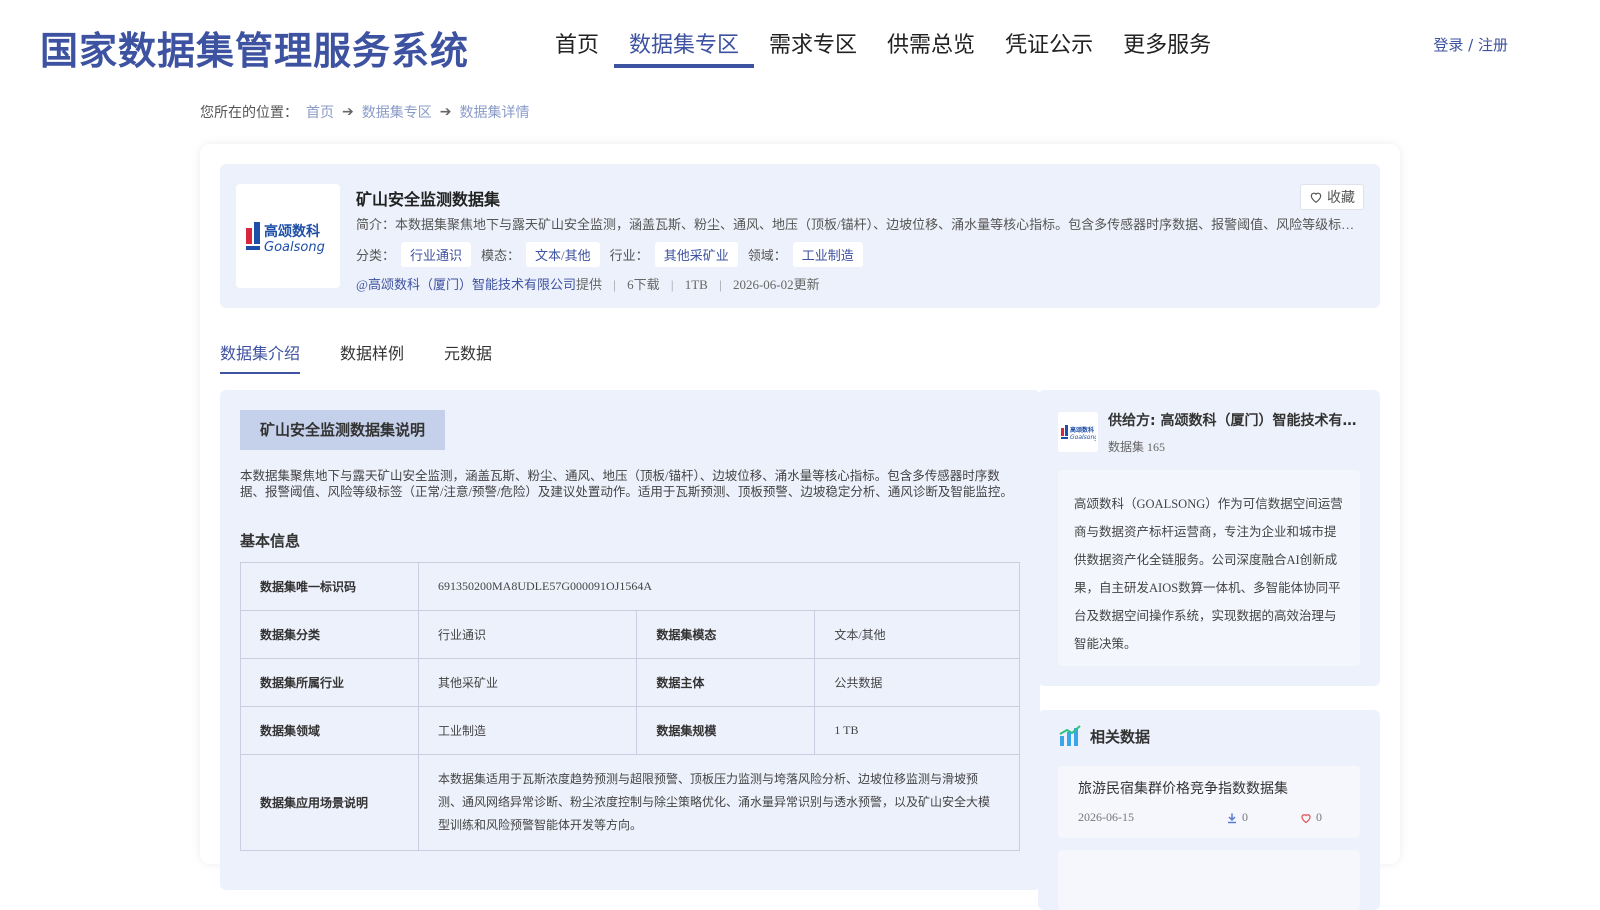 This screenshot has width=1600, height=910. Describe the element at coordinates (684, 48) in the screenshot. I see `nav-datasets: 数据集专区` at that location.